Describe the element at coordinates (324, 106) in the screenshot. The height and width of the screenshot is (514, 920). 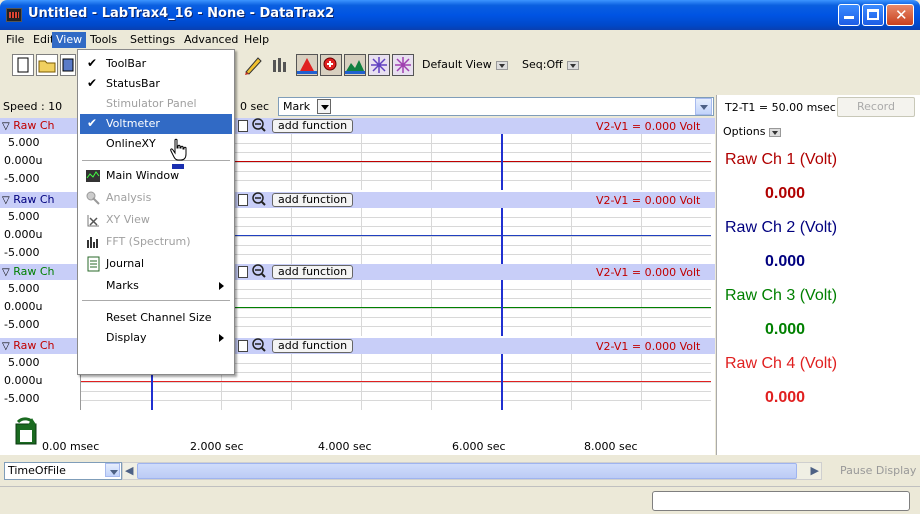
I see `mark-dropdown-button` at that location.